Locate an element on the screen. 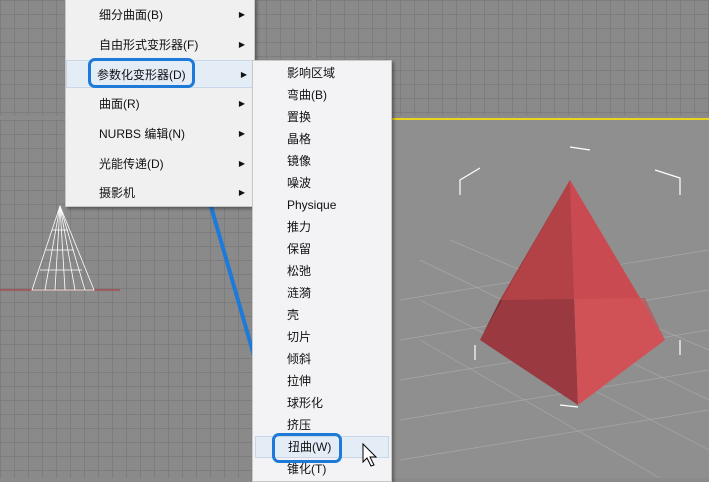 Image resolution: width=709 pixels, height=482 pixels. submenu-item: 拉伸 is located at coordinates (322, 381).